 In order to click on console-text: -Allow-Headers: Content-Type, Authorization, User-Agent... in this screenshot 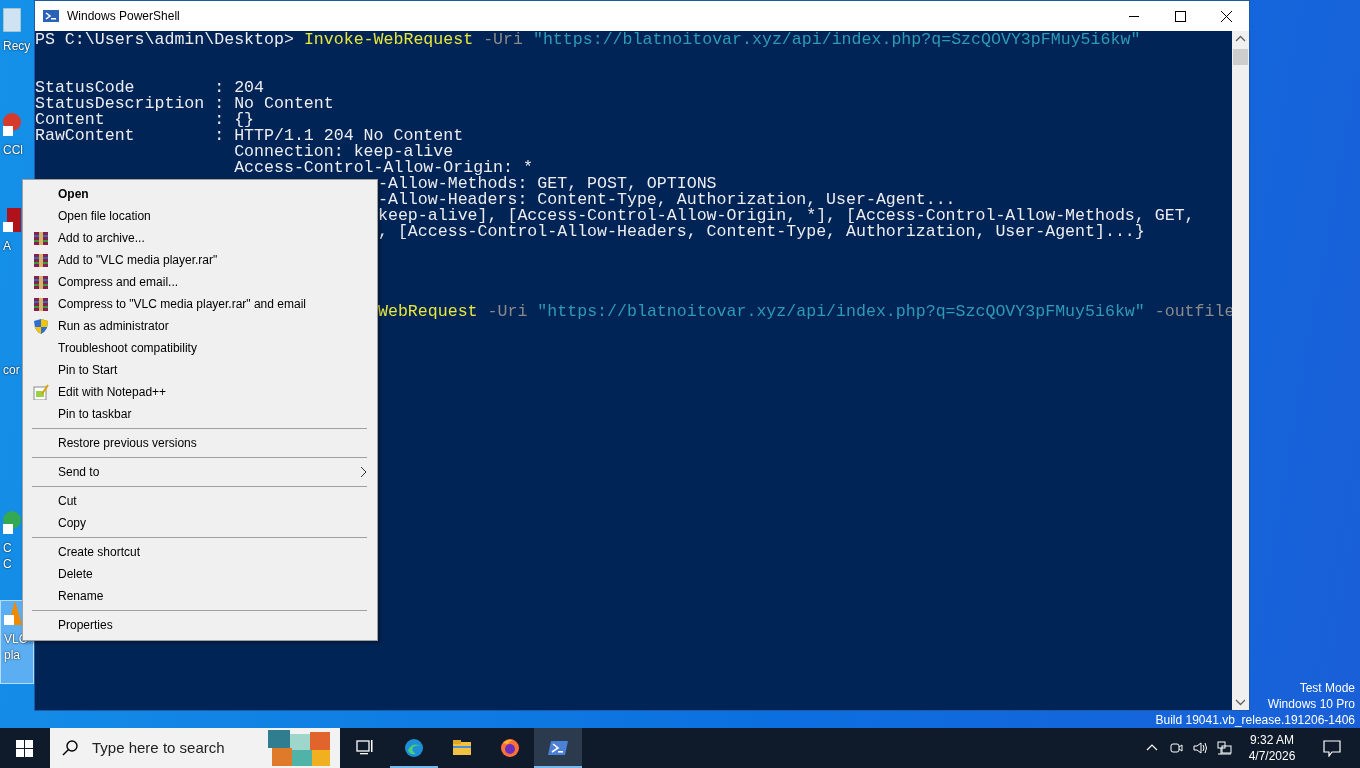, I will do `click(667, 200)`.